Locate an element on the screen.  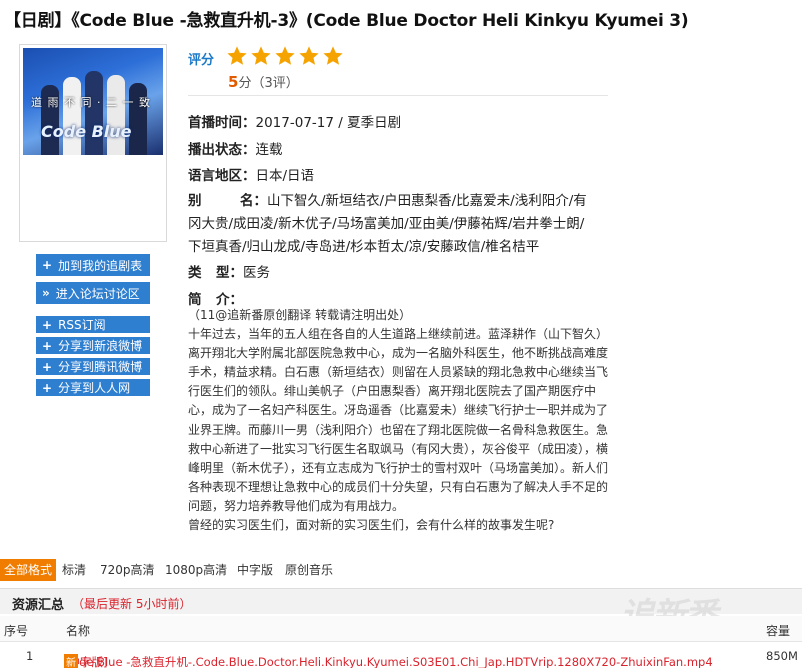
rating-count: （3评） is located at coordinates (275, 83).